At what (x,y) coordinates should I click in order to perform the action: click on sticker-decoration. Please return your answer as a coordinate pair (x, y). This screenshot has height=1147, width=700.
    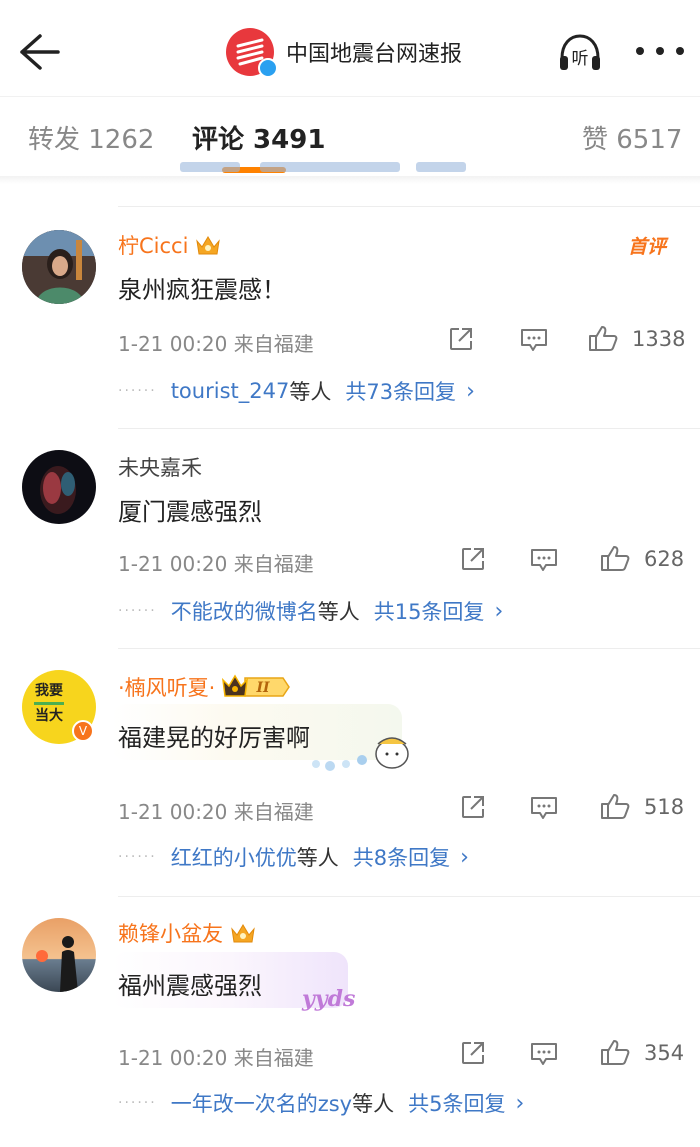
    Looking at the image, I should click on (360, 754).